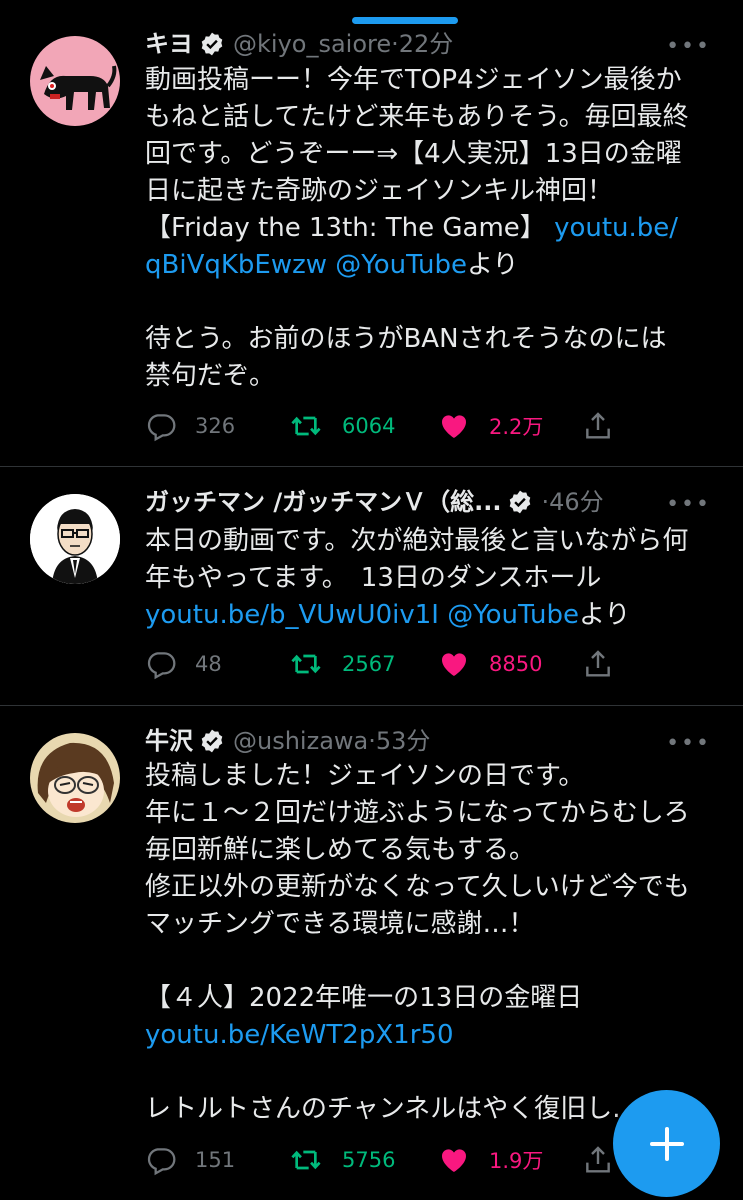 The image size is (743, 1200). I want to click on reply-button: 48, so click(183, 664).